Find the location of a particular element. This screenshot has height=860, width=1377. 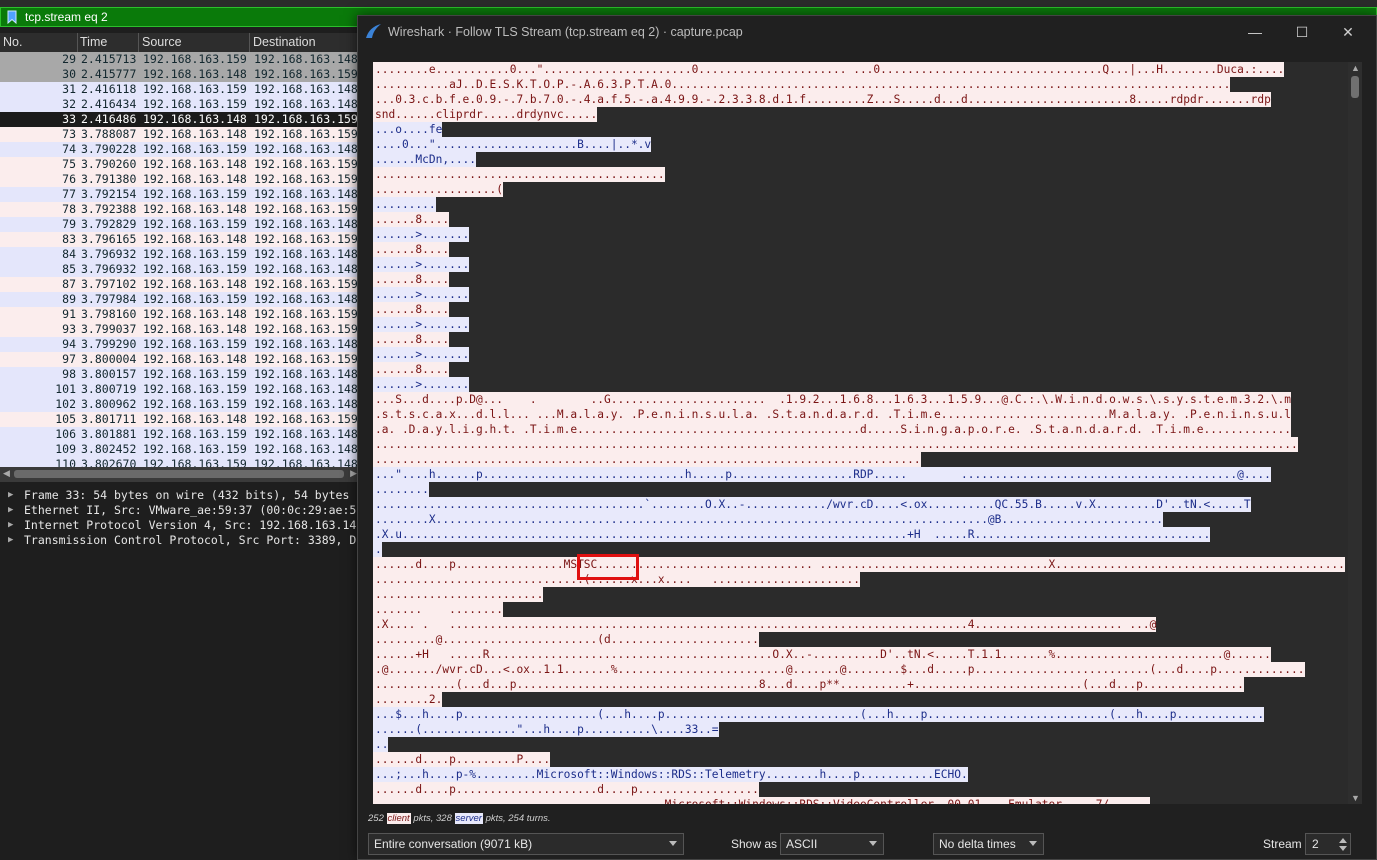

packet-no: 98 is located at coordinates (69, 374).